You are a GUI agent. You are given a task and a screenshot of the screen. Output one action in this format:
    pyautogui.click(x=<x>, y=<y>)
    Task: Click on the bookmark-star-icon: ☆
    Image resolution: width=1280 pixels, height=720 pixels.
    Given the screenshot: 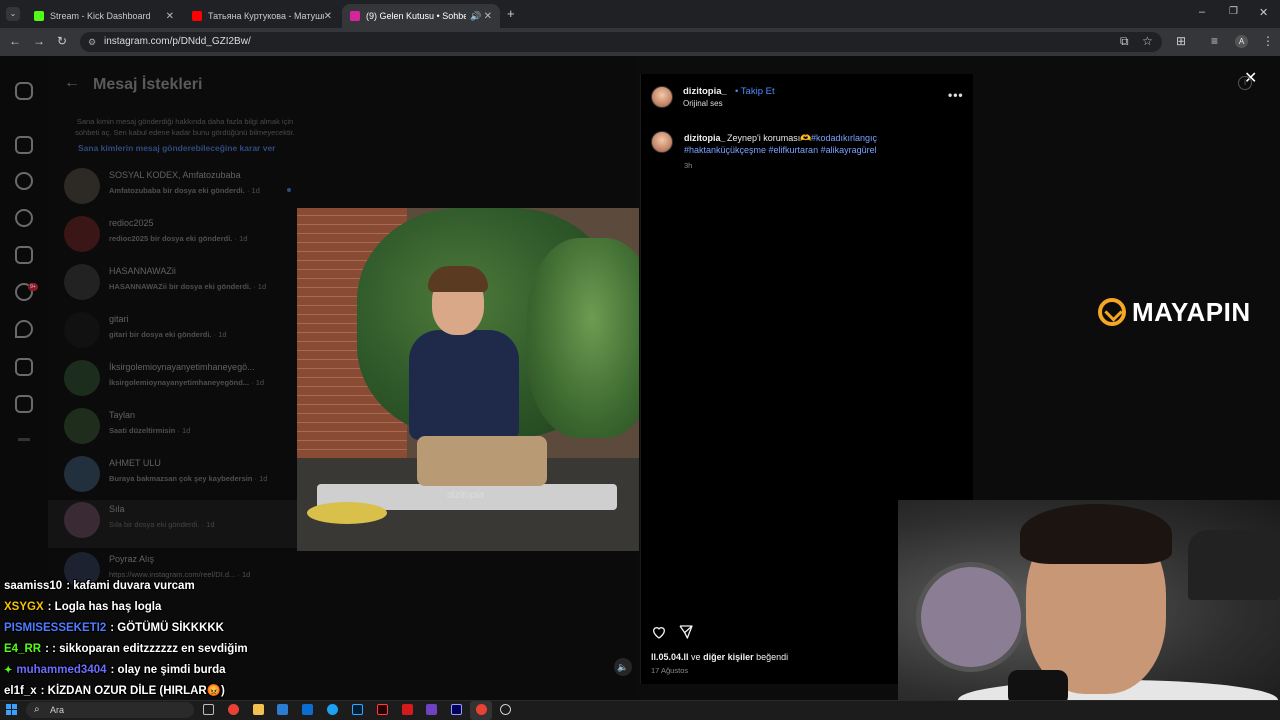 What is the action you would take?
    pyautogui.click(x=1147, y=41)
    